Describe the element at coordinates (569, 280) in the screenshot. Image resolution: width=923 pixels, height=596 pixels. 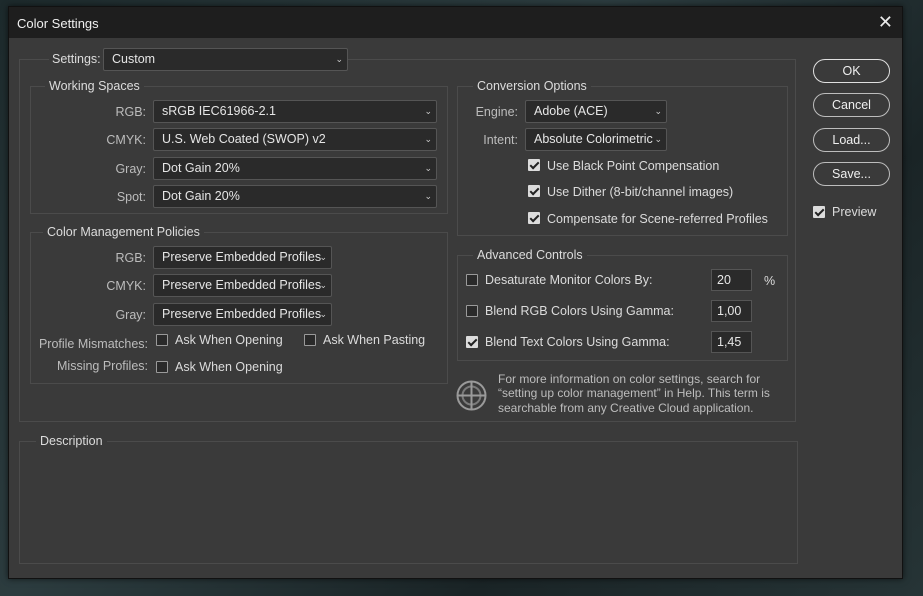
I see `desaturate-label: Desaturate Monitor Colors By:` at that location.